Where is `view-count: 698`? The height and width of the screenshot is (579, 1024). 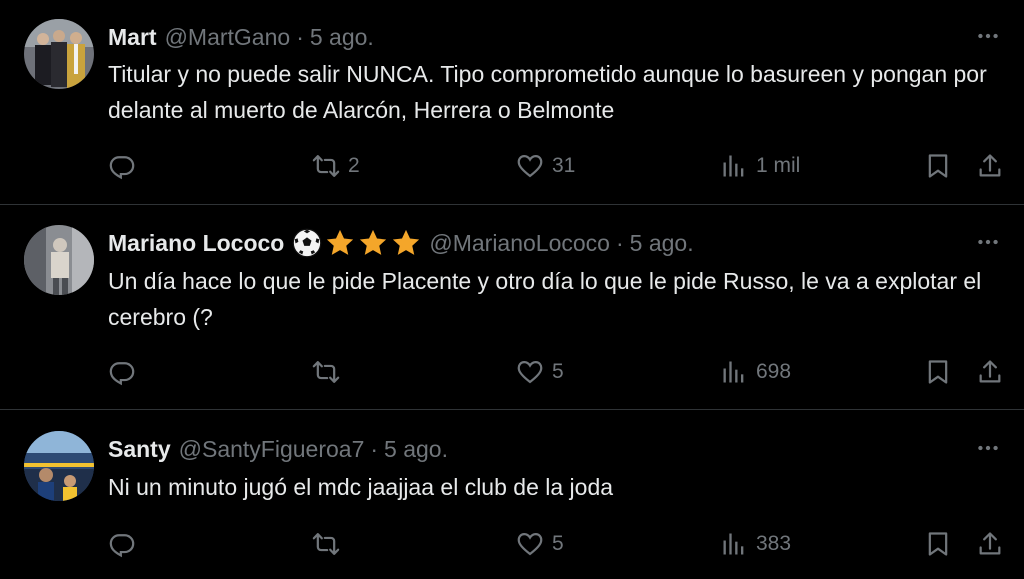
view-count: 698 is located at coordinates (774, 371).